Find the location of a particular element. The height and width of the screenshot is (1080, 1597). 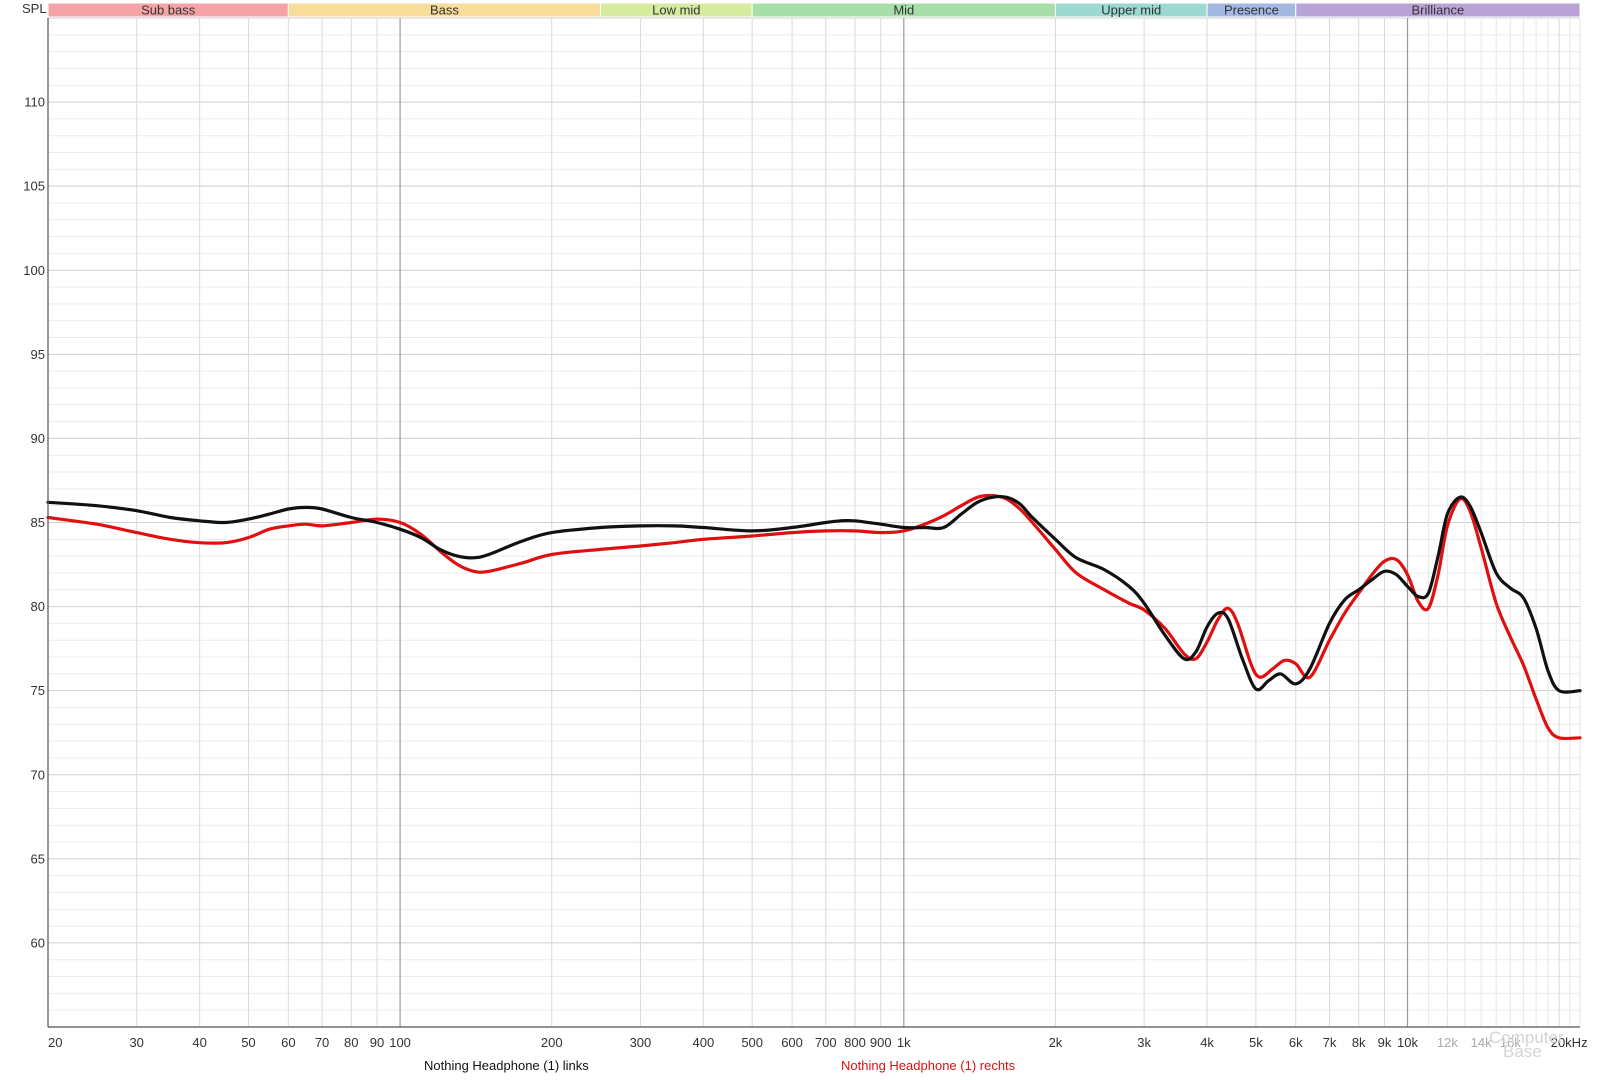

x-tick-label: 12k is located at coordinates (1447, 1042).